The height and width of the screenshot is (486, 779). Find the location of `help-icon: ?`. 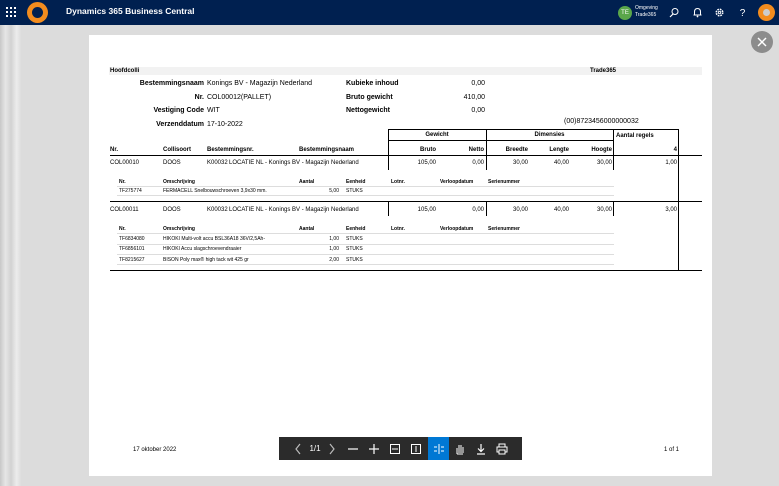

help-icon: ? is located at coordinates (742, 12).